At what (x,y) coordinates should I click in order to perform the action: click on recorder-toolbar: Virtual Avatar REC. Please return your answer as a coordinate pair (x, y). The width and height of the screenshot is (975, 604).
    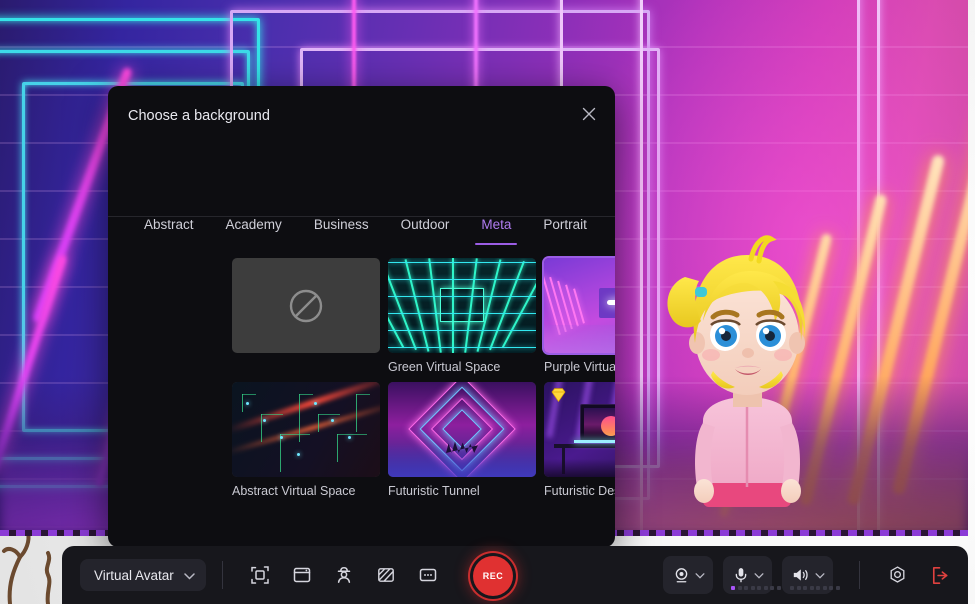
    Looking at the image, I should click on (515, 575).